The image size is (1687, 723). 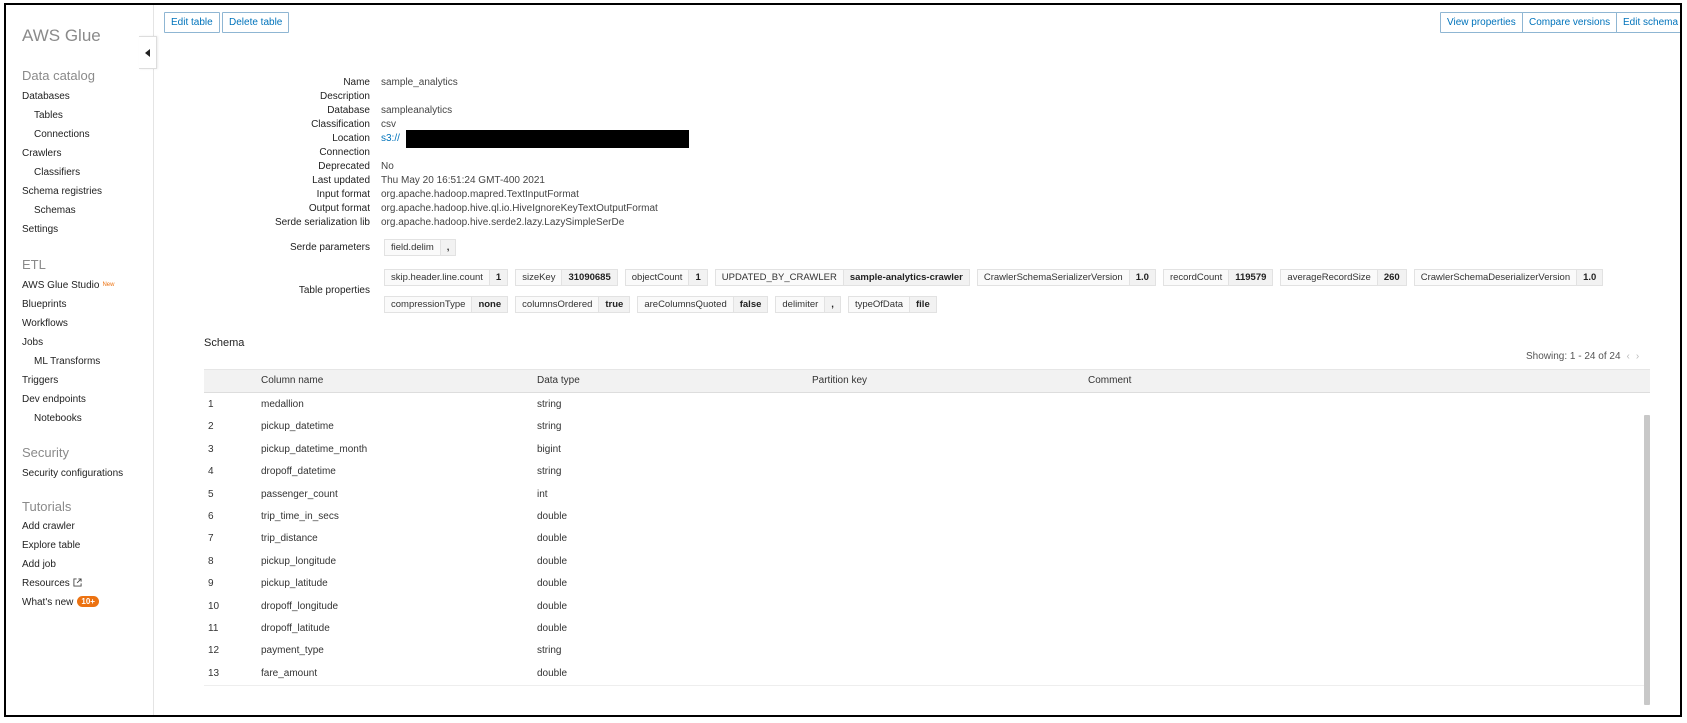 I want to click on sidebar-item-glue-studio: AWS Glue Studio New, so click(x=68, y=285).